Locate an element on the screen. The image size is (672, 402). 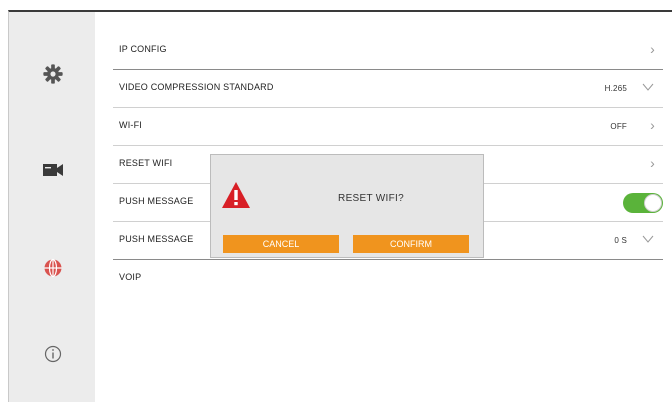
push-message-interval-value: 0 S is located at coordinates (620, 240).